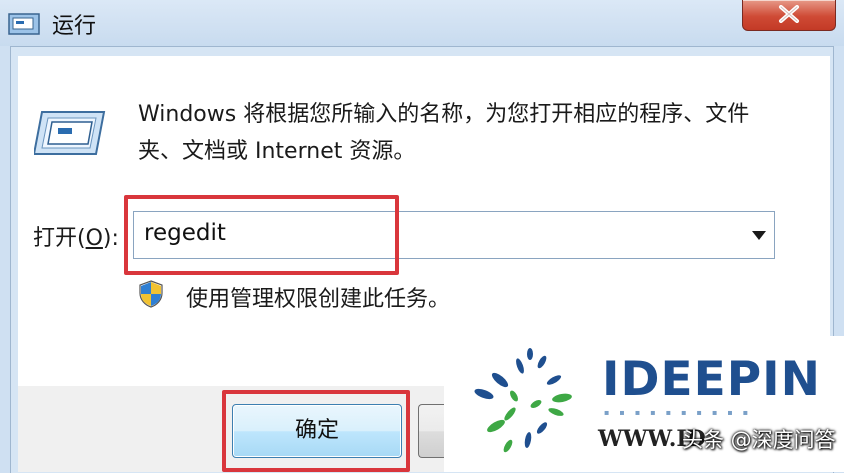 The image size is (844, 473). I want to click on open-label-suffix: ):, so click(110, 238).